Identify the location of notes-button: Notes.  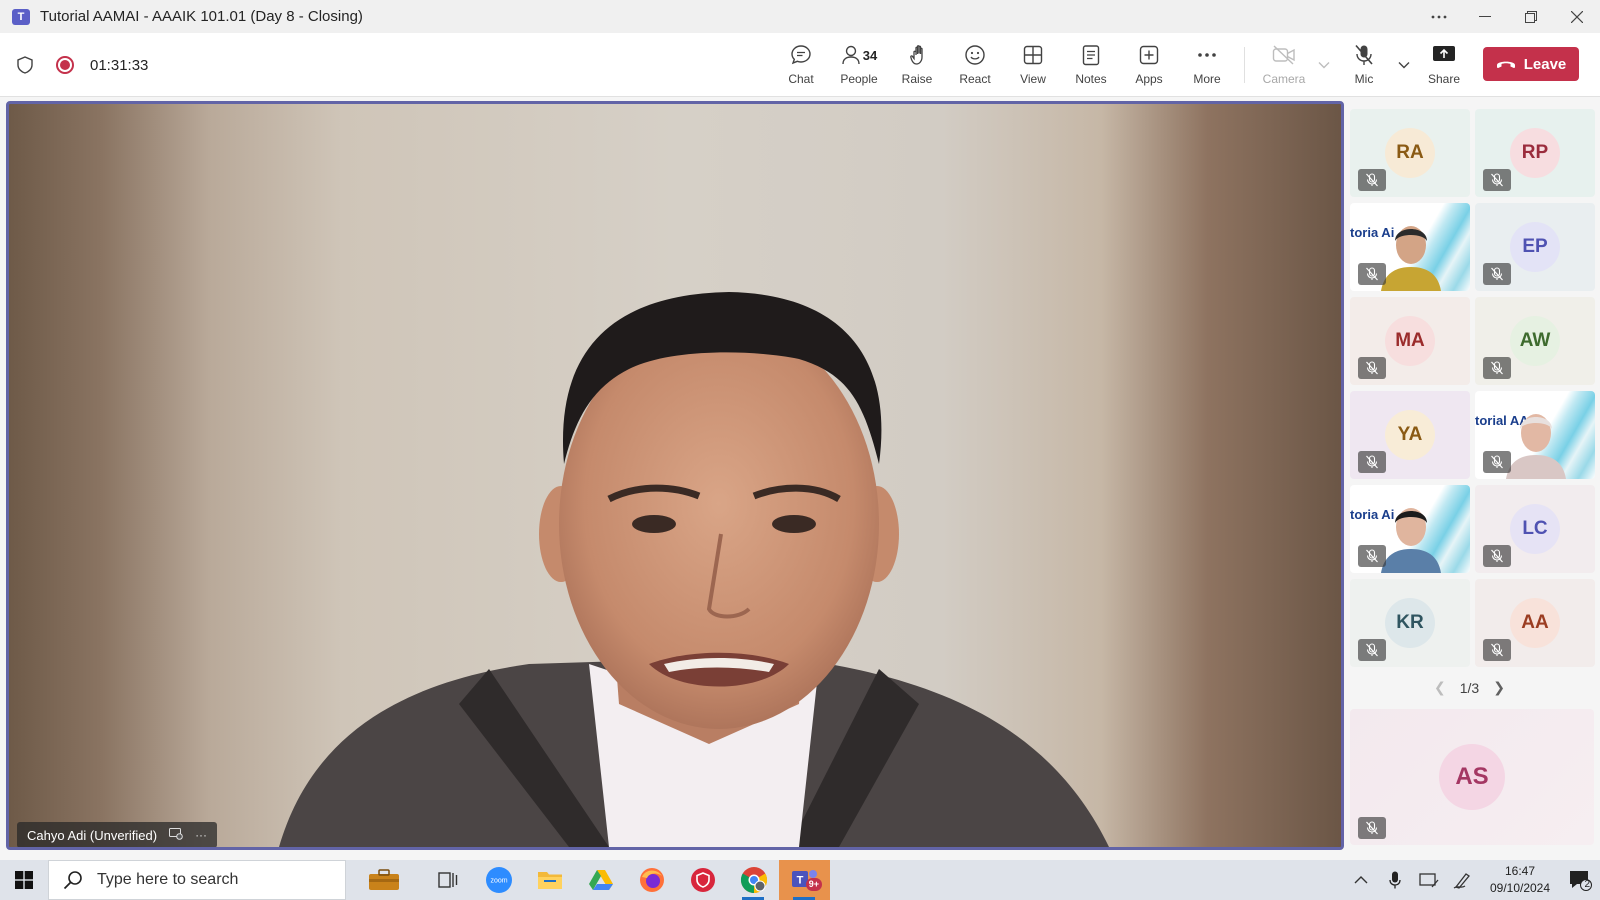
(1091, 65).